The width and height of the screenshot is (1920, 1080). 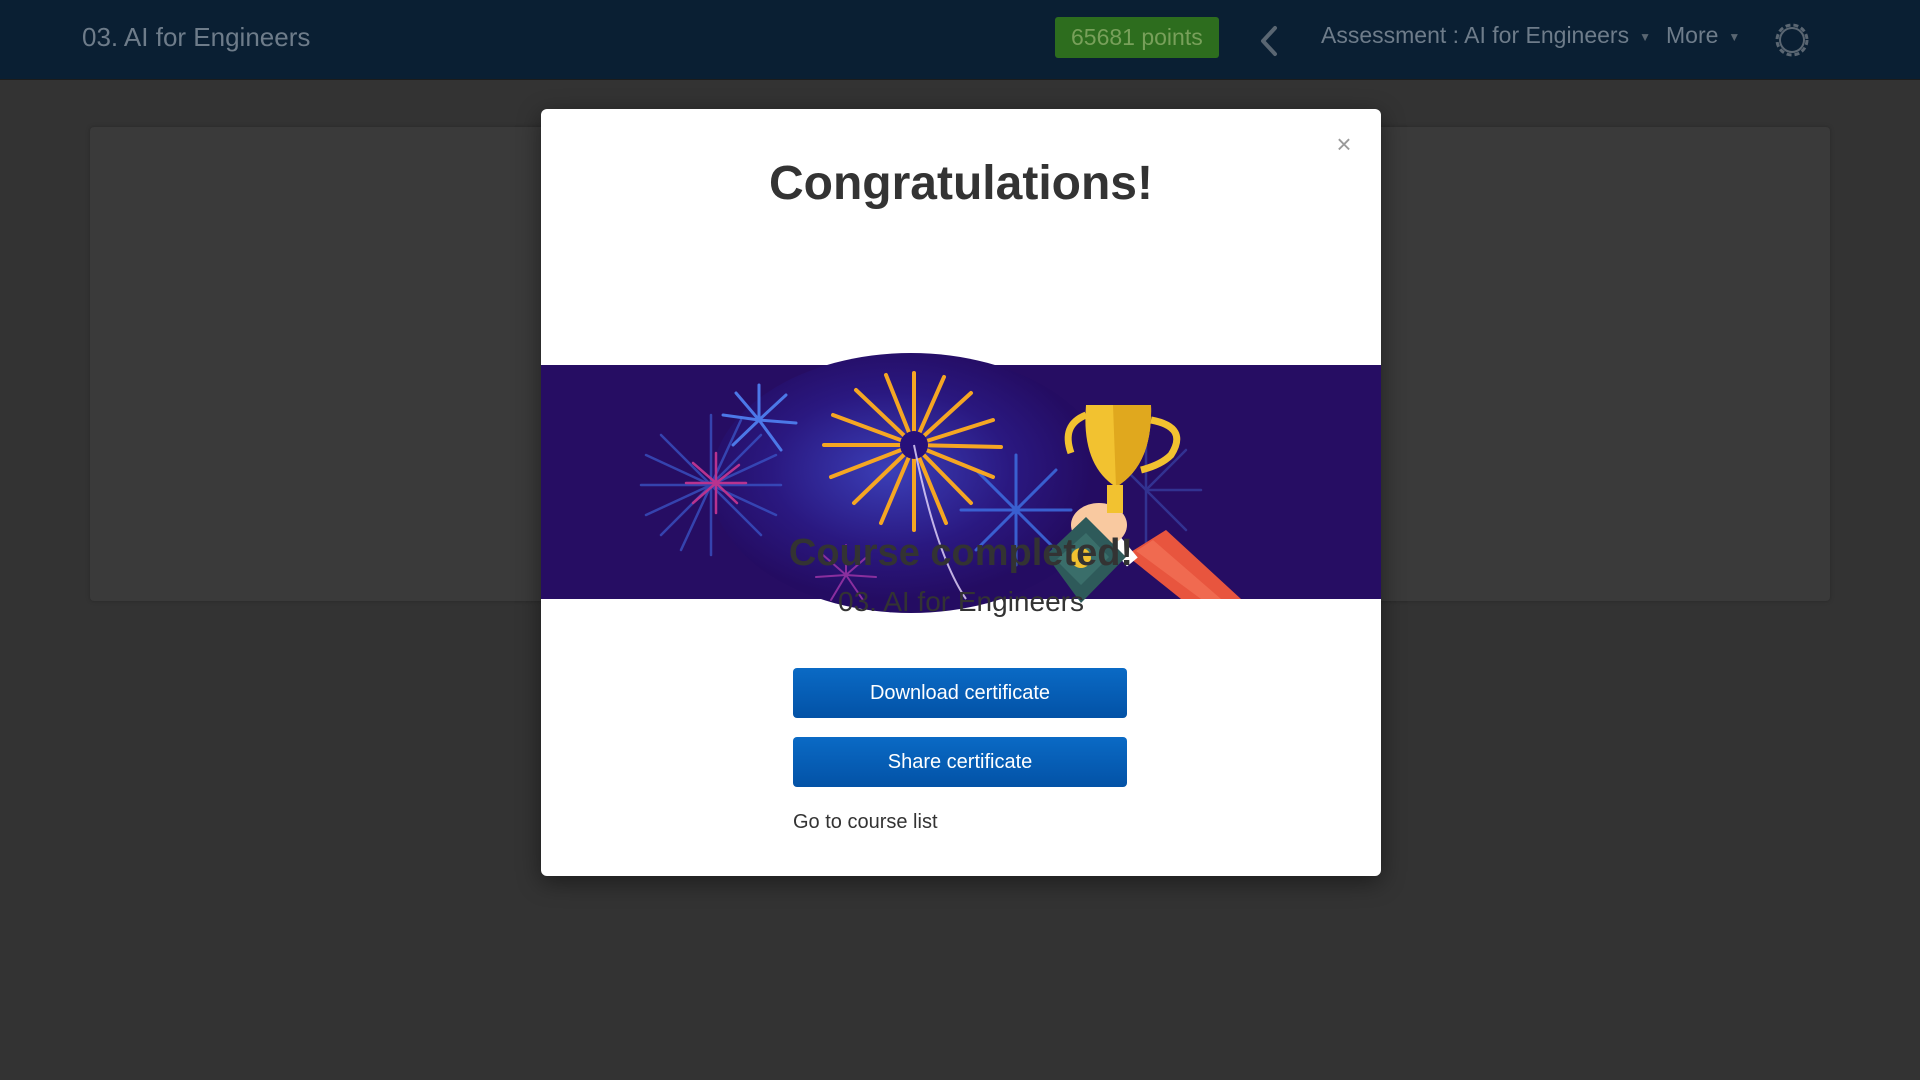 I want to click on course-name: 03. AI for Engineers, so click(x=961, y=601).